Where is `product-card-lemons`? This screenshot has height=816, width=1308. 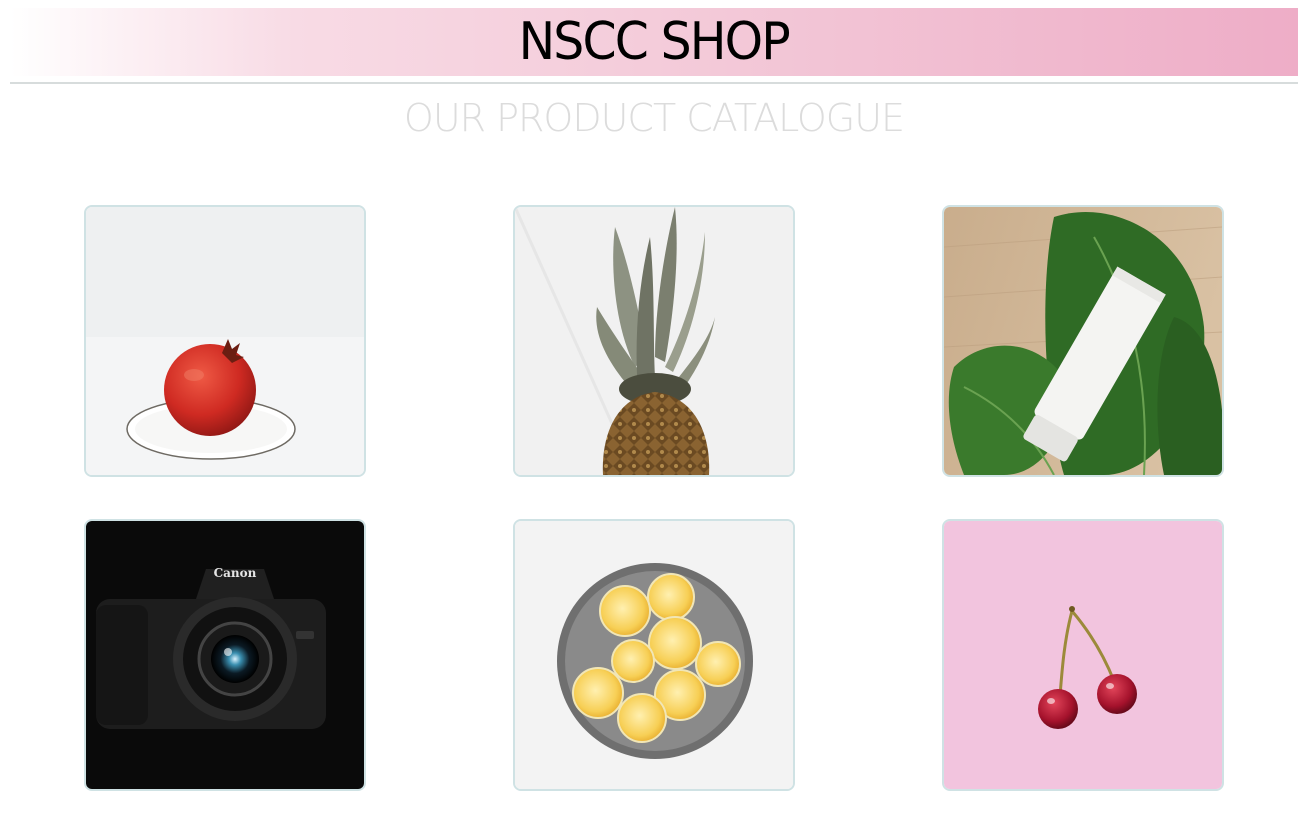
product-card-lemons is located at coordinates (654, 655).